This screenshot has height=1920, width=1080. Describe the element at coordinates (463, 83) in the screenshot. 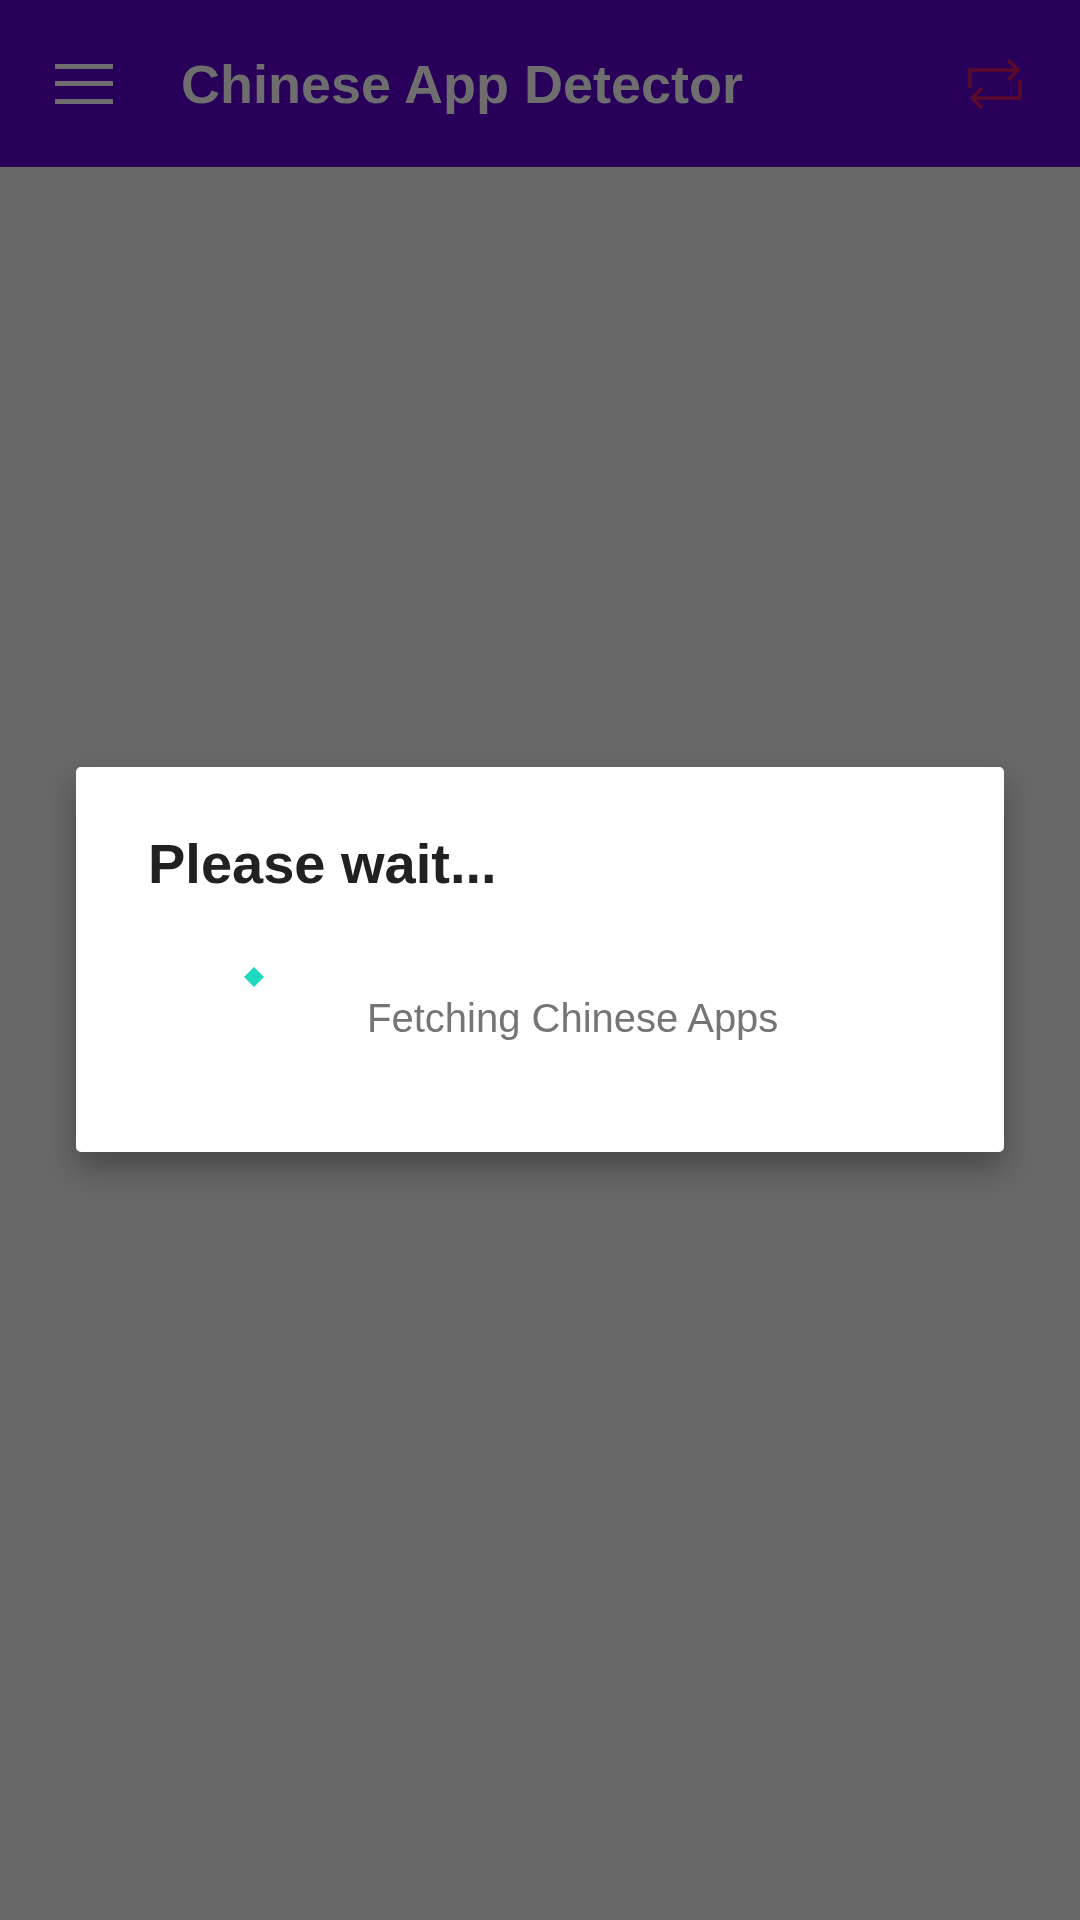

I see `app-title: Chinese App Detector` at that location.